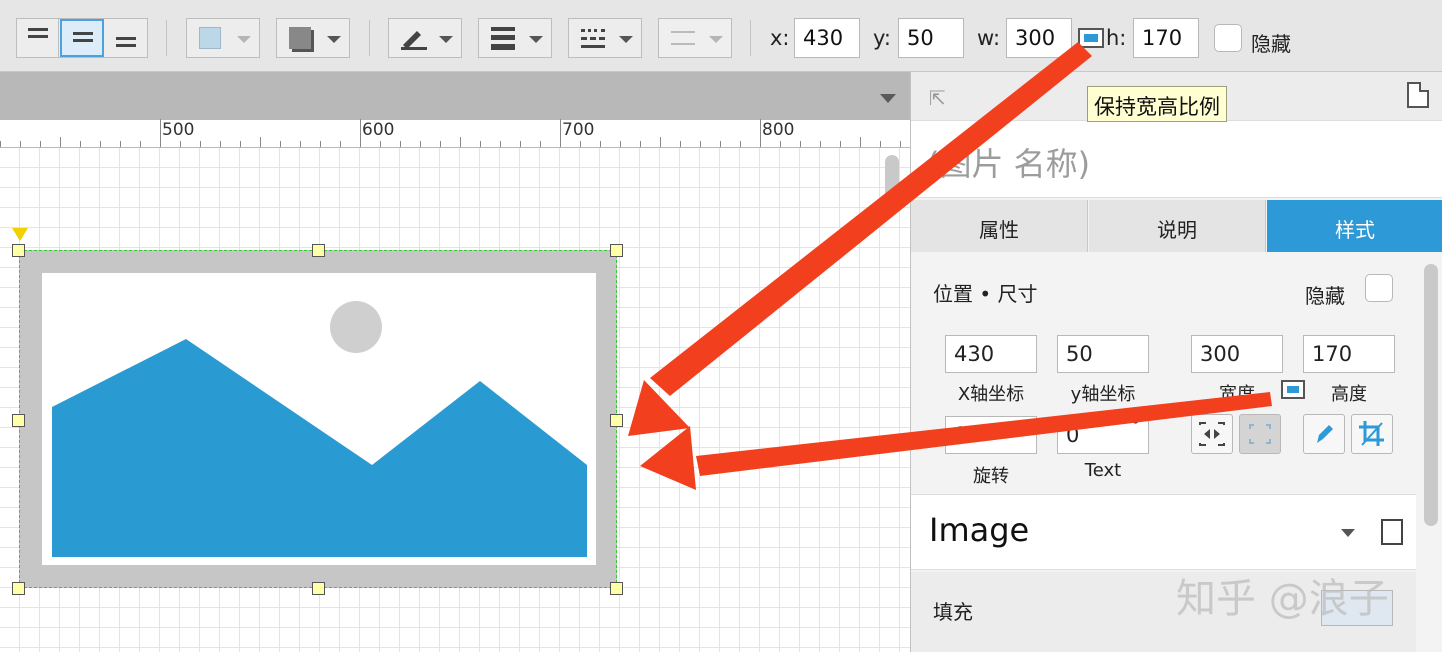  I want to click on collapse-arrow-icon: ⇱, so click(937, 98).